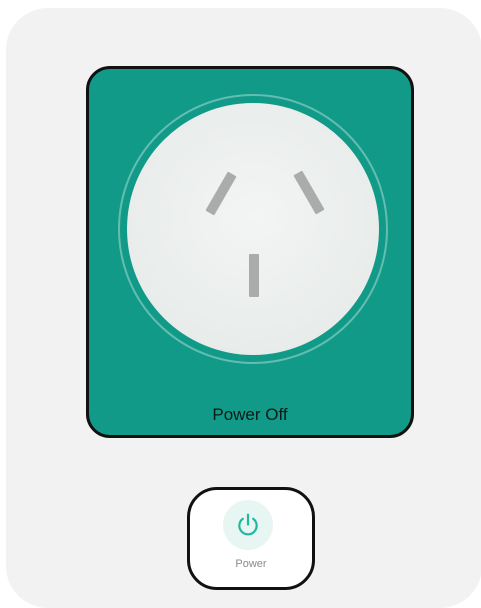 Image resolution: width=481 pixels, height=608 pixels. I want to click on power-status-label: Power Off, so click(250, 414).